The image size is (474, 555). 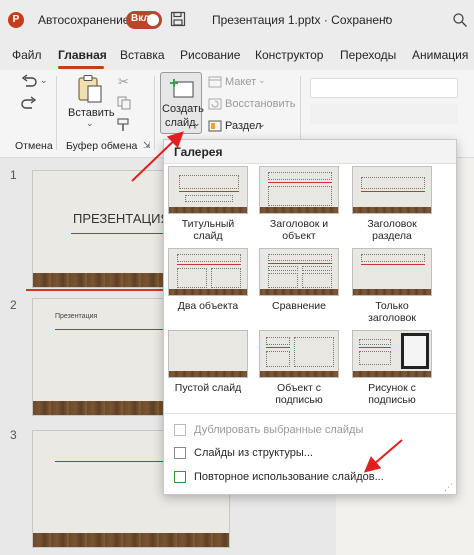 What do you see at coordinates (147, 145) in the screenshot?
I see `dialog-launcher-icon: ⇲` at bounding box center [147, 145].